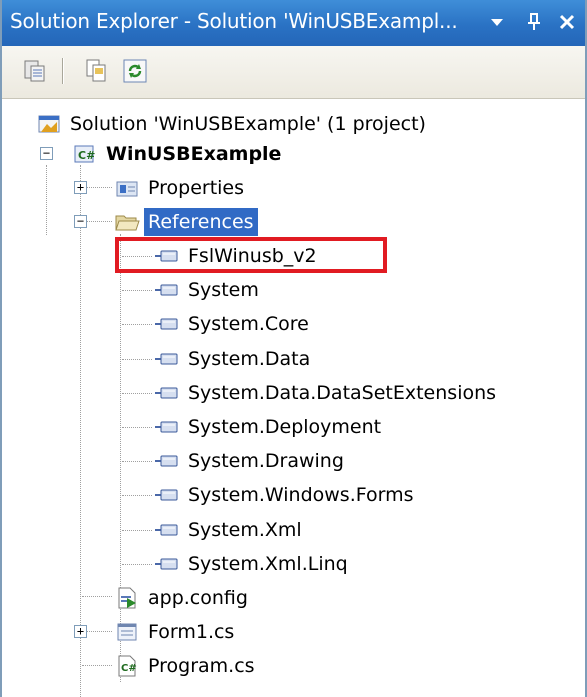 The image size is (587, 697). Describe the element at coordinates (301, 495) in the screenshot. I see `tree-item-label: System.Windows.Forms` at that location.